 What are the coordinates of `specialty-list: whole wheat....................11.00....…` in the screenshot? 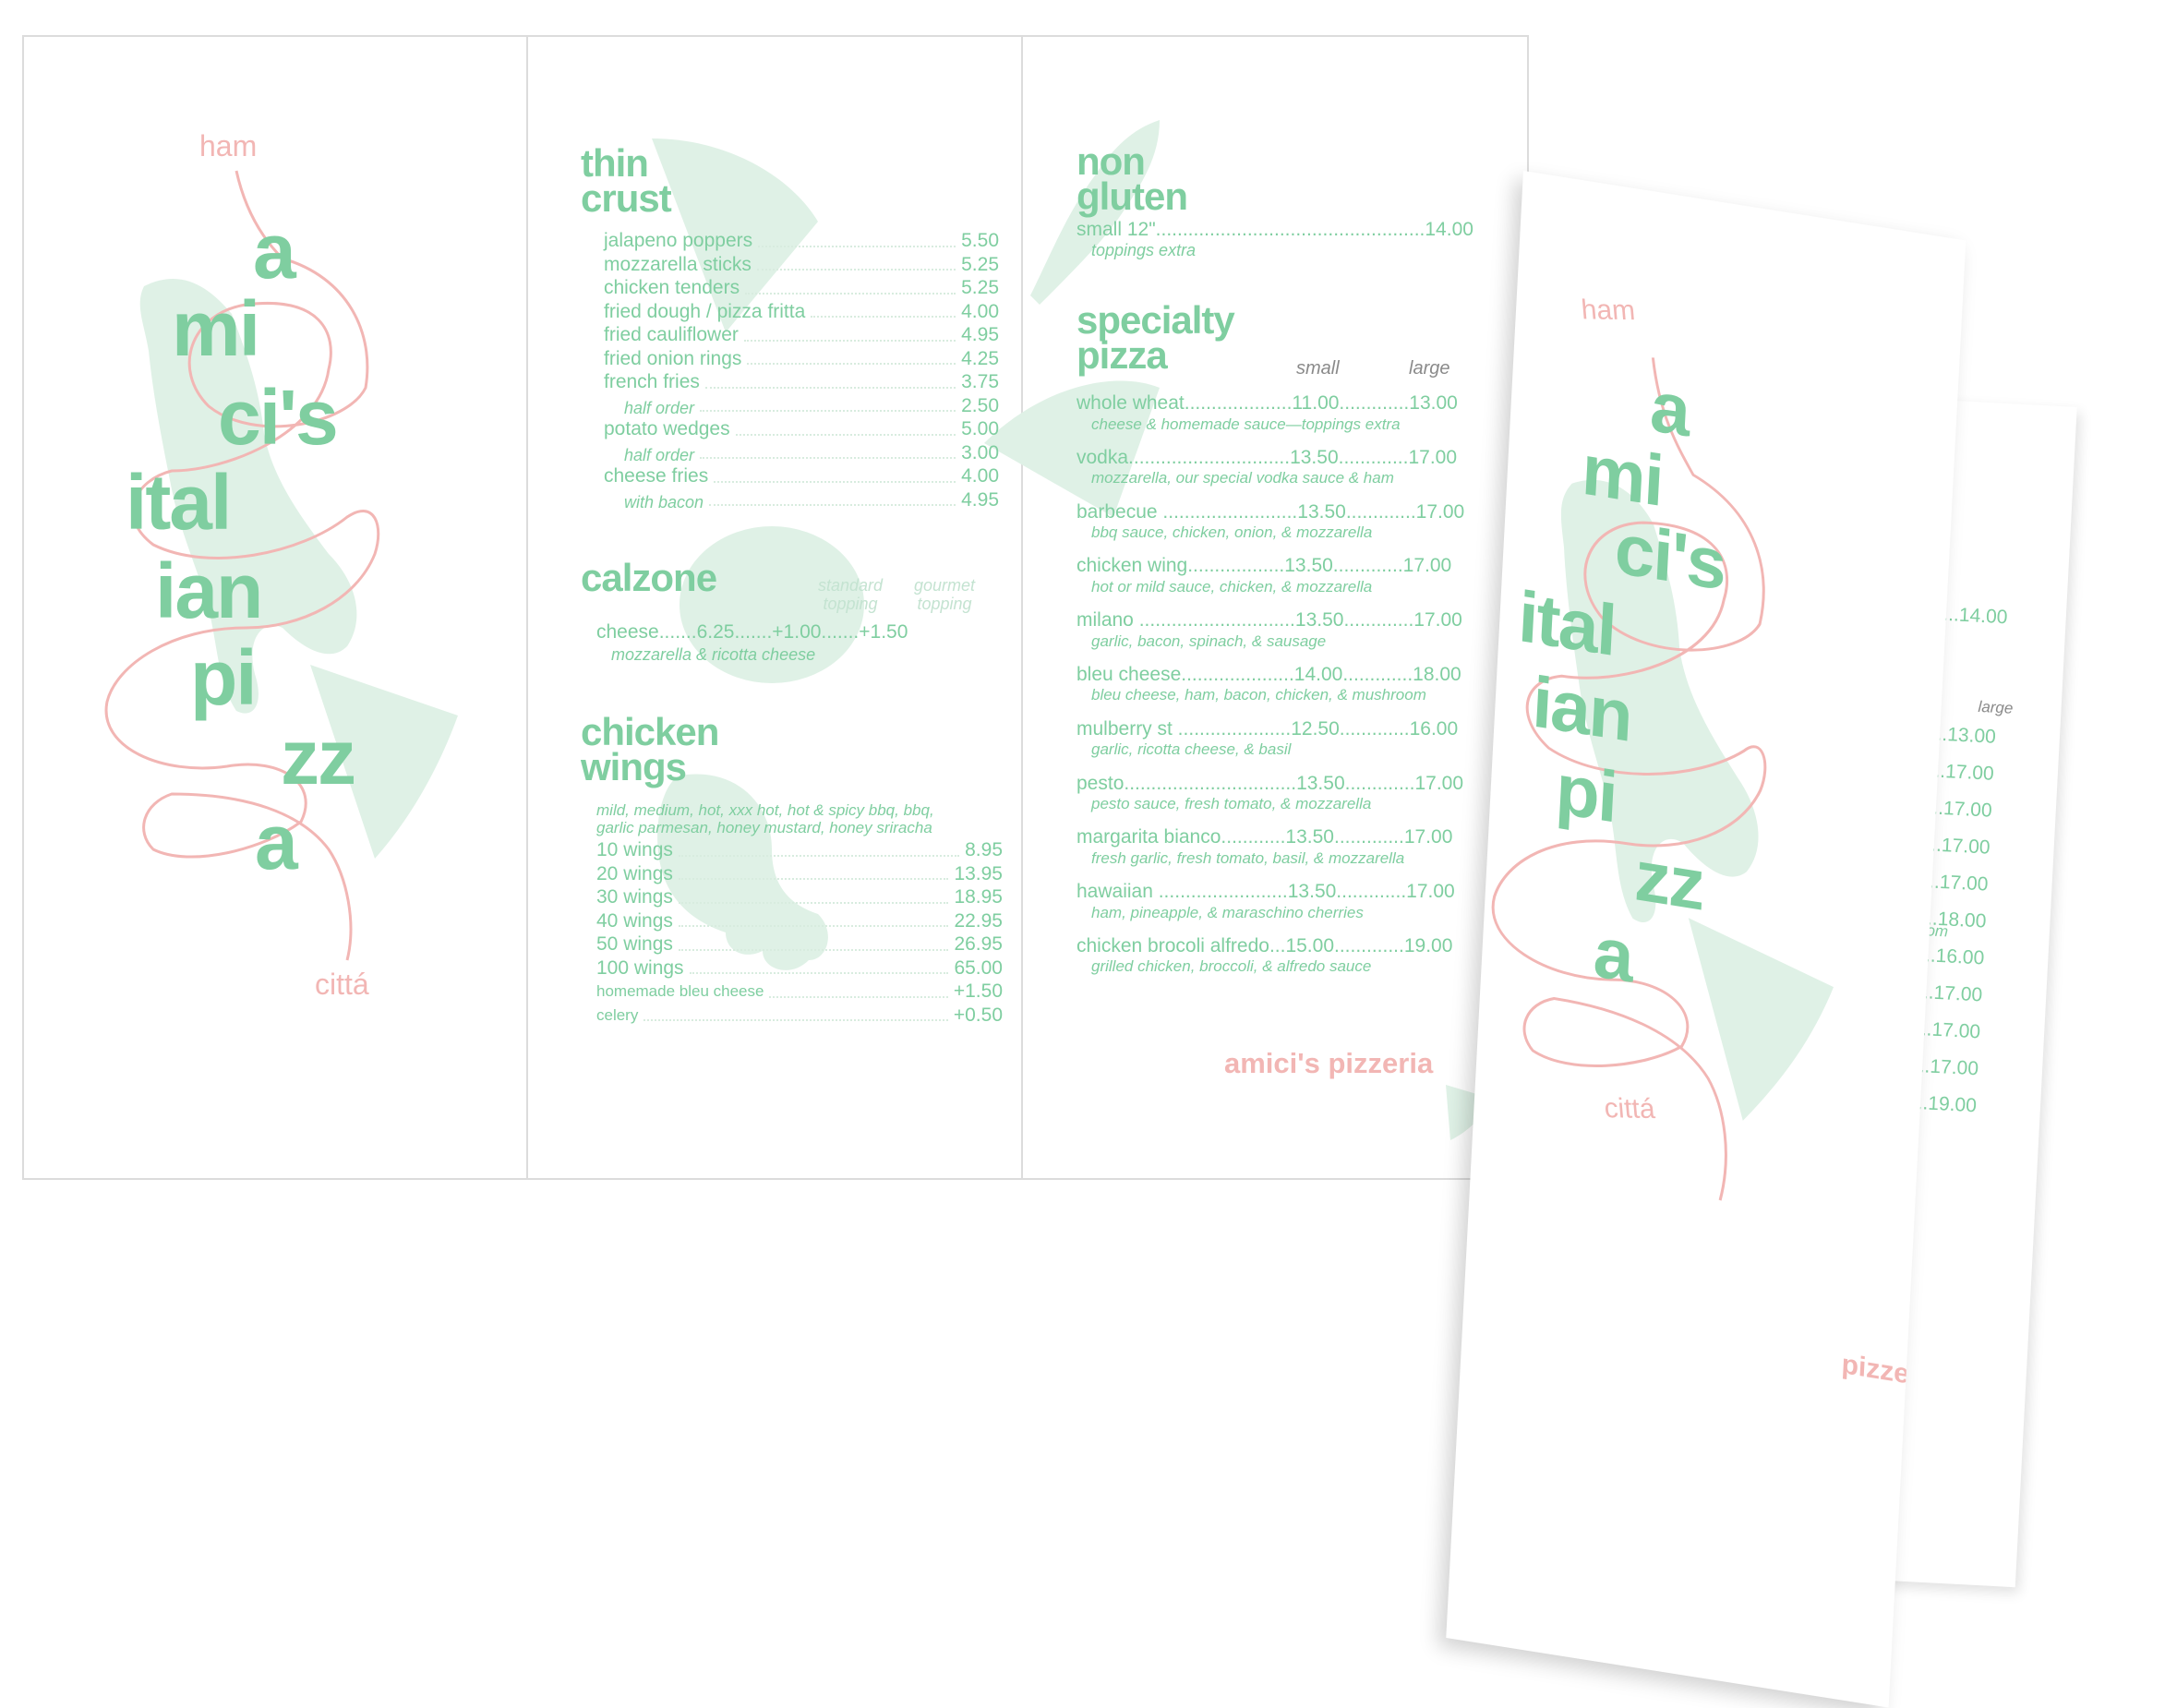 It's located at (1270, 690).